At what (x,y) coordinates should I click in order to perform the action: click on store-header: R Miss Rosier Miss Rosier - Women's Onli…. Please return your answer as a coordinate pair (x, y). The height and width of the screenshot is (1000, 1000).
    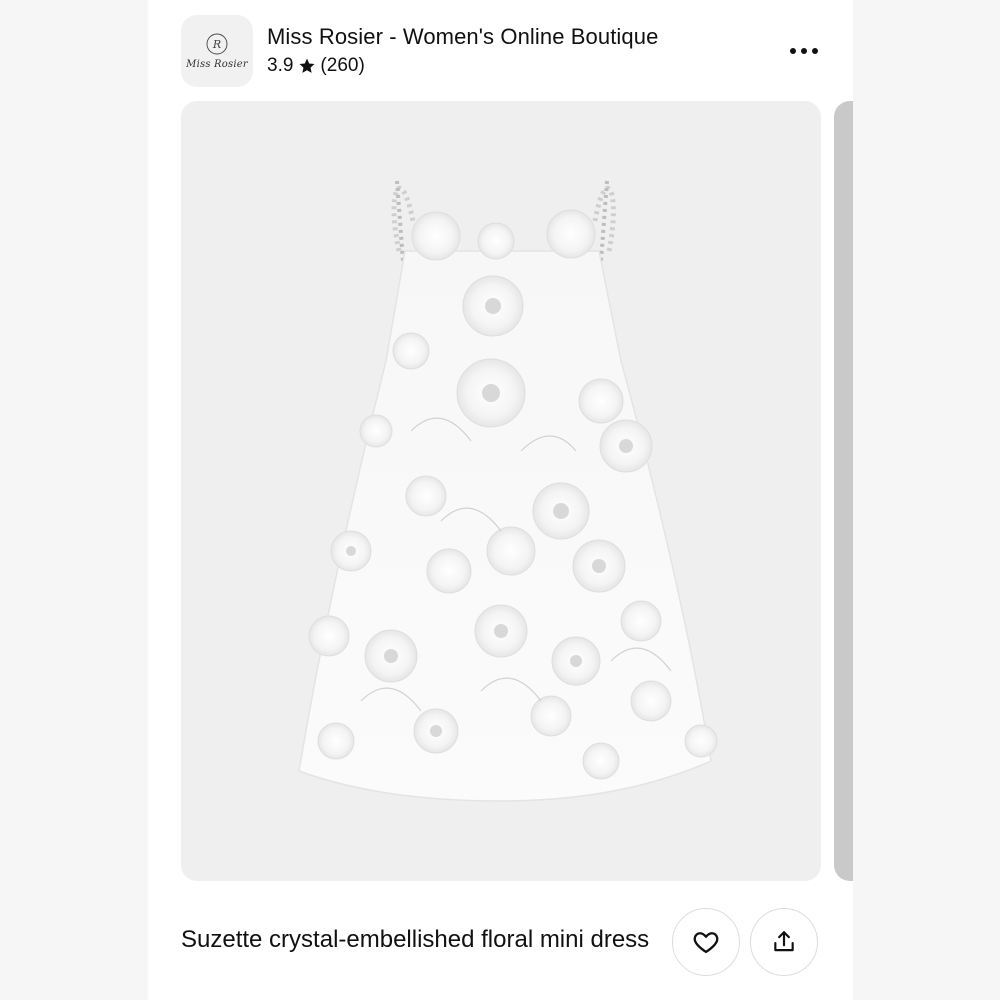
    Looking at the image, I should click on (500, 50).